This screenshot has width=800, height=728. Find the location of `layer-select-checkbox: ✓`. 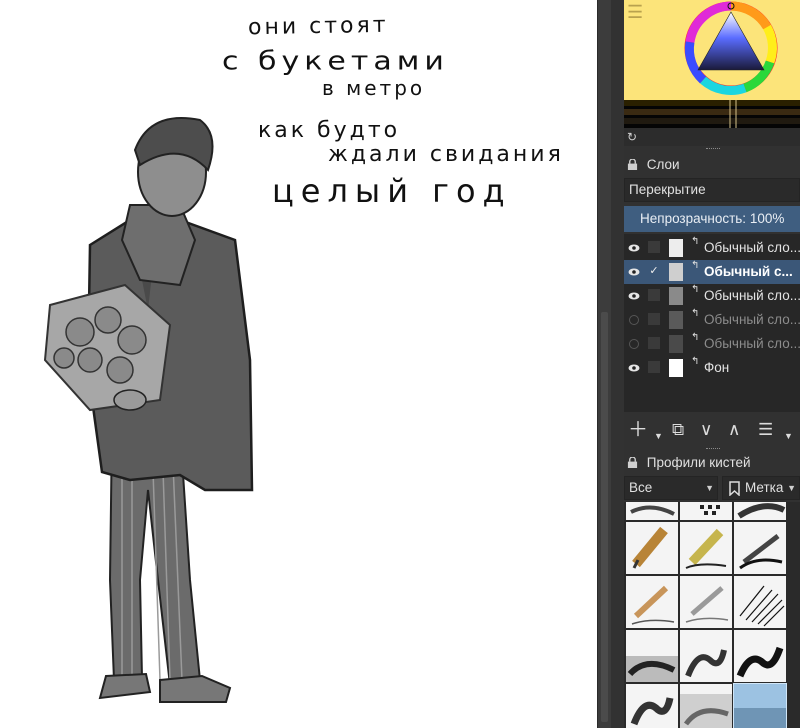

layer-select-checkbox: ✓ is located at coordinates (654, 271).